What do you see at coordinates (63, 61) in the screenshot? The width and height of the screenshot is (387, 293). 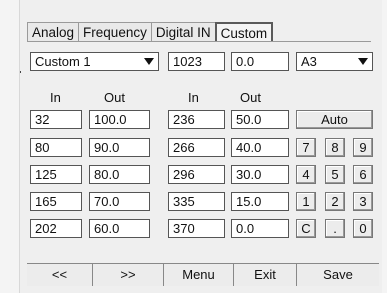 I see `curve-select-value: Custom 1` at bounding box center [63, 61].